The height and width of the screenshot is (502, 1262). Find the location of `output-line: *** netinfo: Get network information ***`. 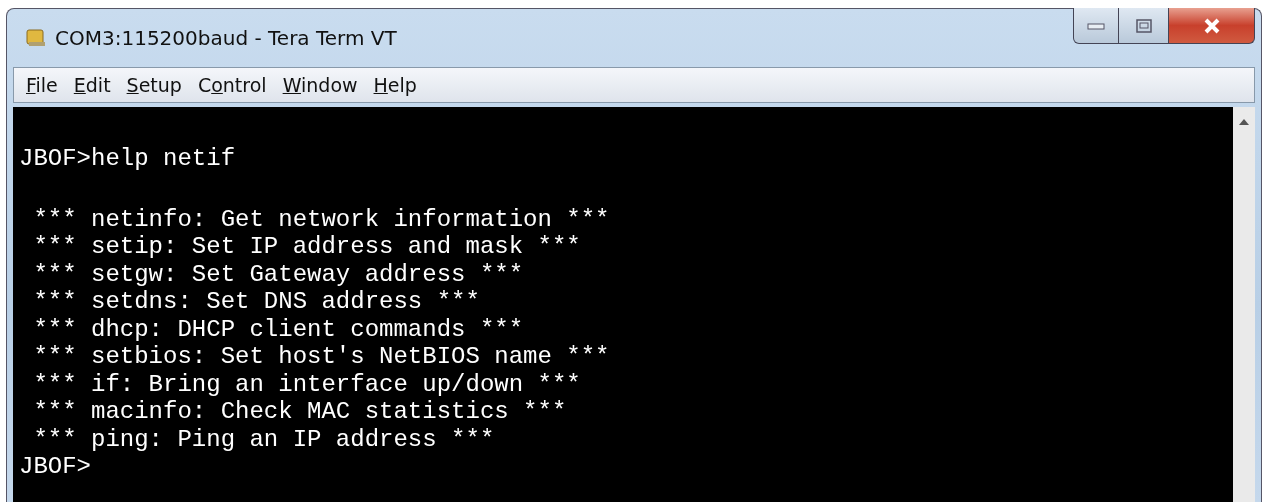

output-line: *** netinfo: Get network information *** is located at coordinates (321, 219).